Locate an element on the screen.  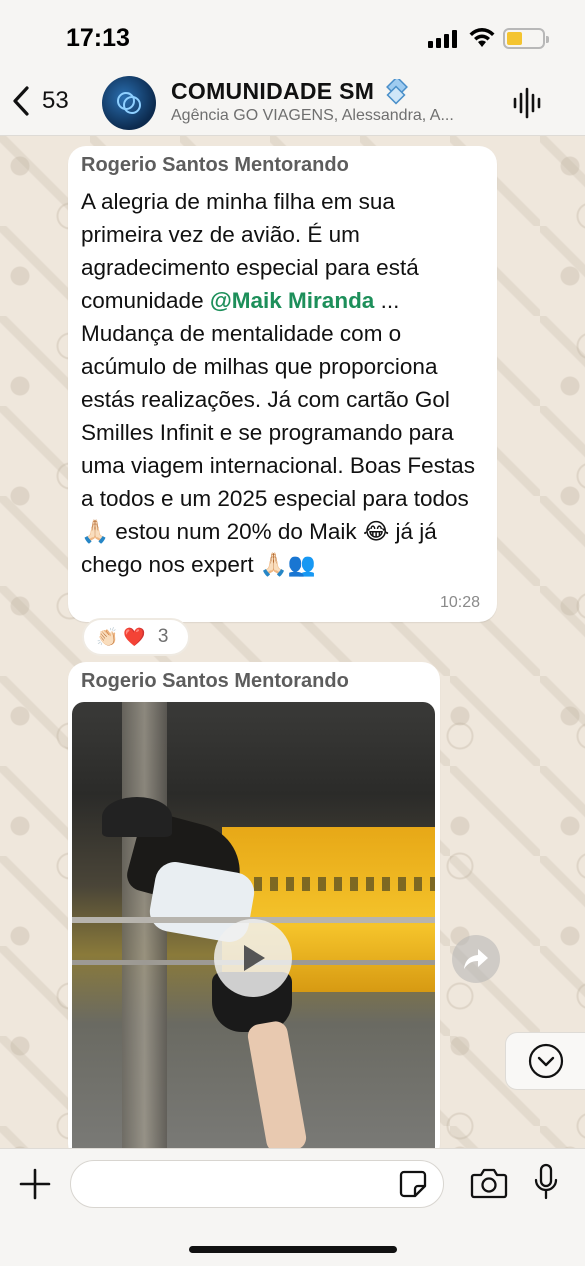
reaction-count: 3 is located at coordinates (163, 636).